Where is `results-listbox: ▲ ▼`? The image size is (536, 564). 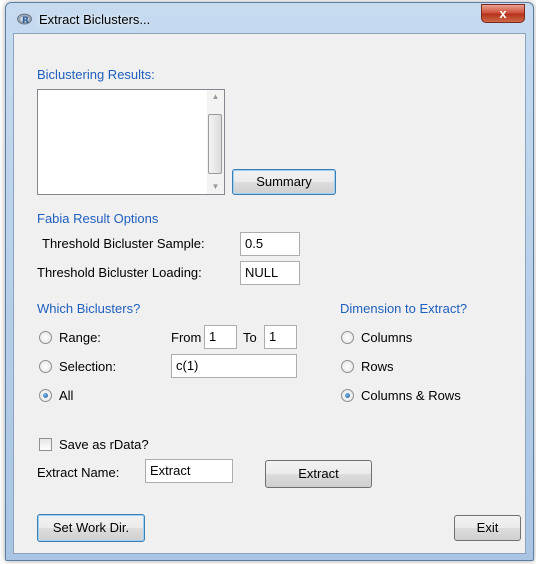 results-listbox: ▲ ▼ is located at coordinates (131, 142).